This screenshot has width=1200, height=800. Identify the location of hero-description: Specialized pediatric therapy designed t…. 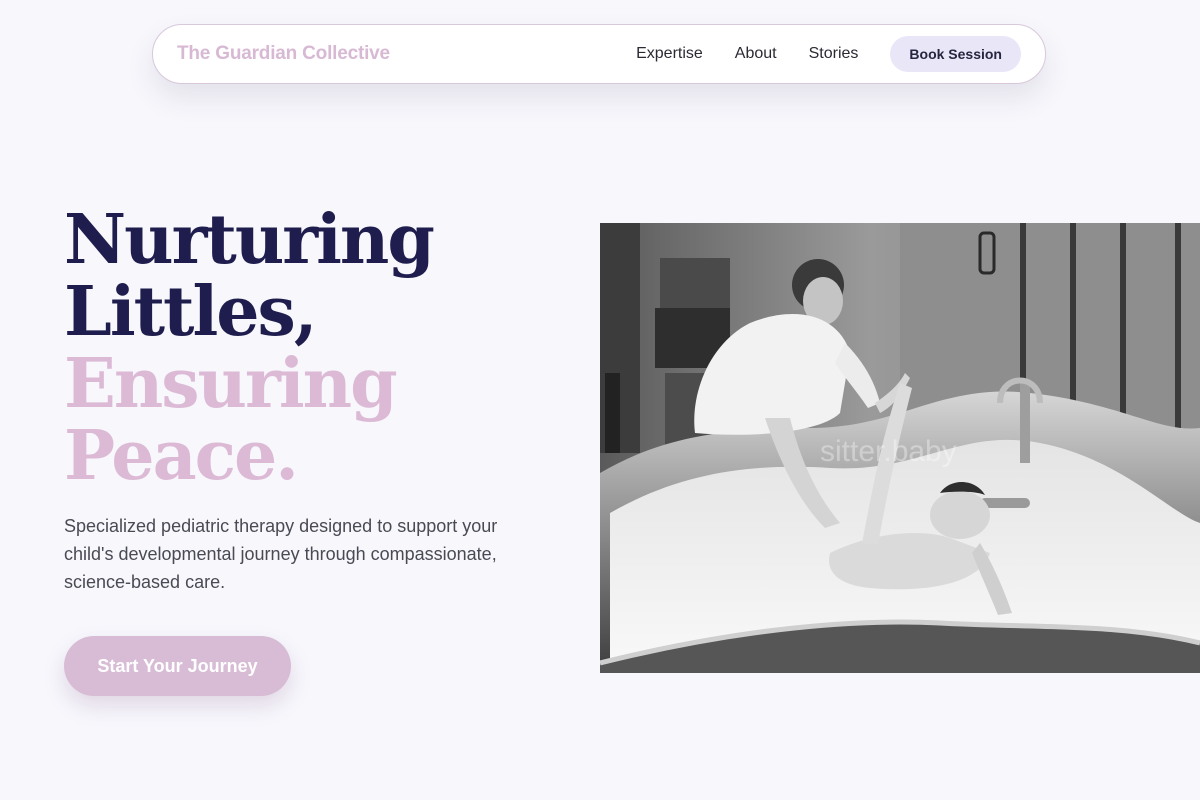
(281, 554).